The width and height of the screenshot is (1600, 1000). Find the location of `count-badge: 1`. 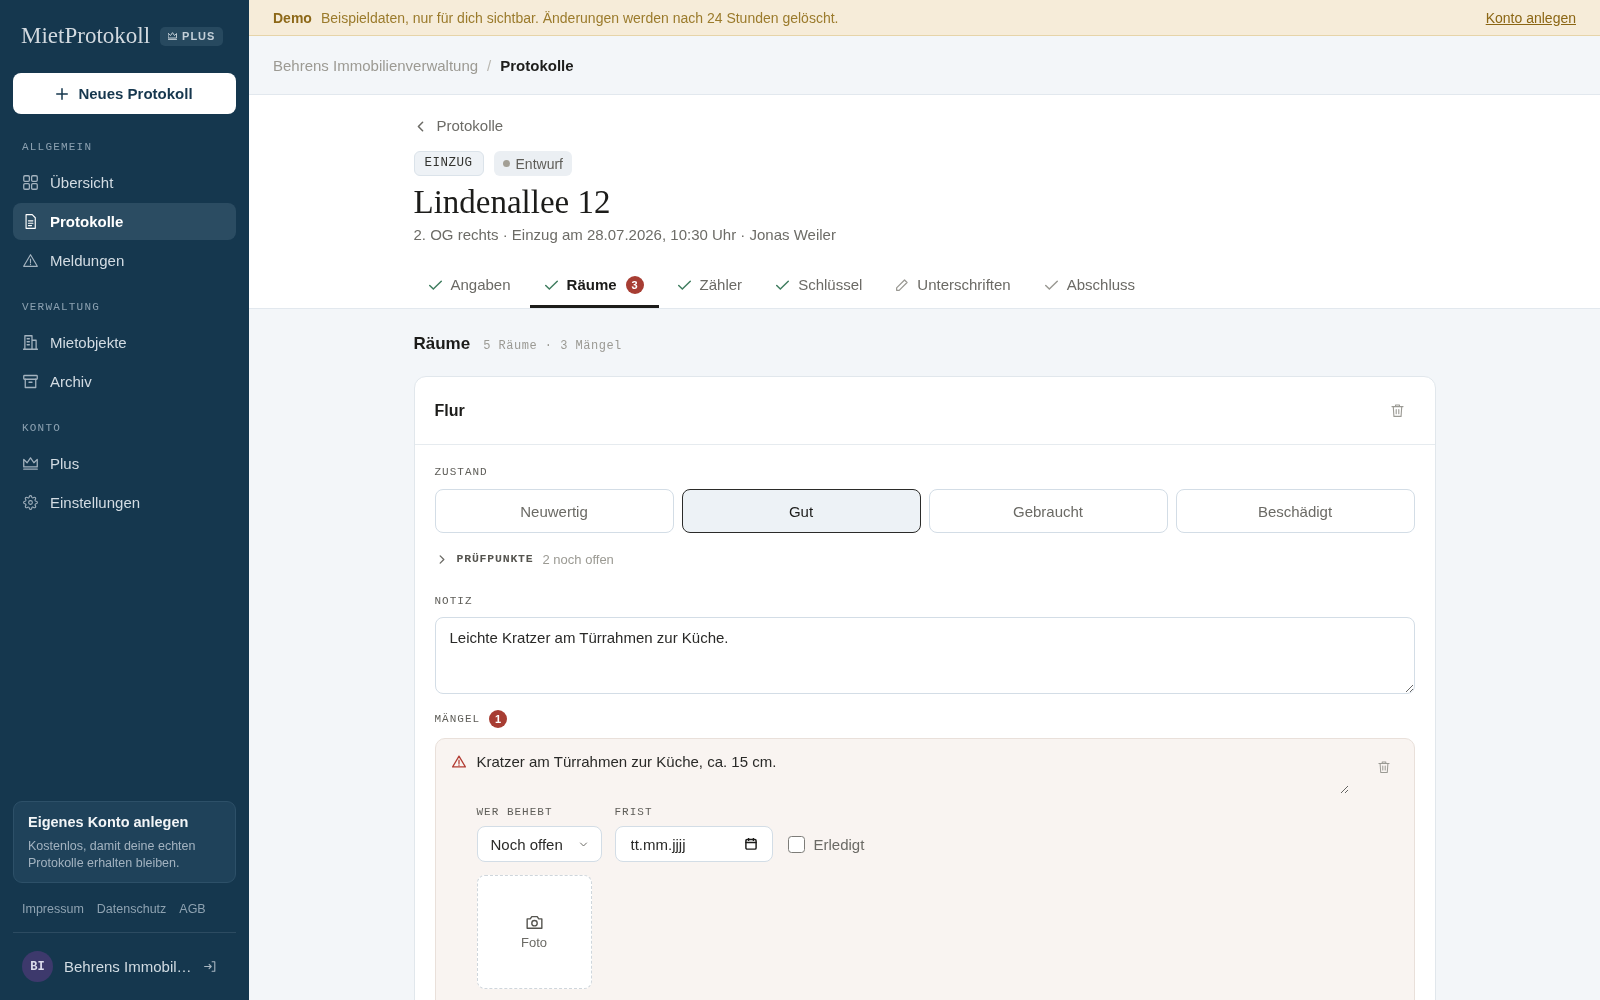

count-badge: 1 is located at coordinates (498, 719).